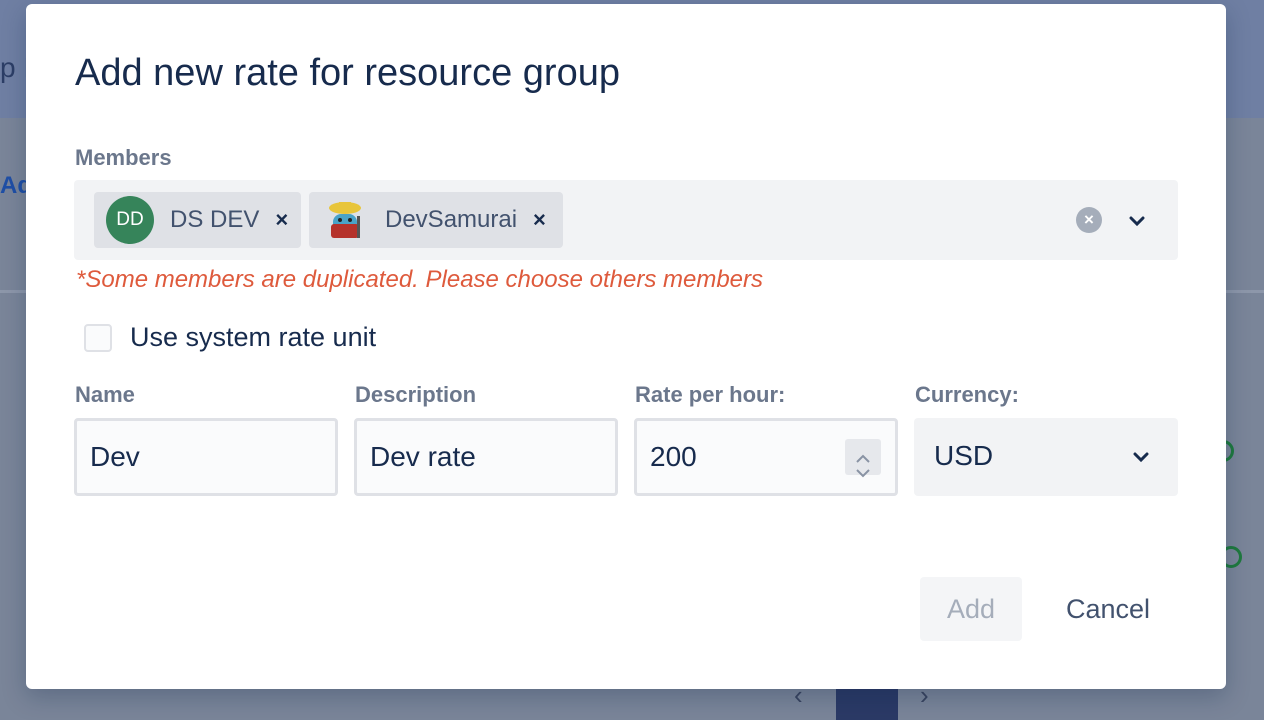 The height and width of the screenshot is (720, 1264). I want to click on members-select: DD DS DEV × DevSamurai × ×, so click(626, 220).